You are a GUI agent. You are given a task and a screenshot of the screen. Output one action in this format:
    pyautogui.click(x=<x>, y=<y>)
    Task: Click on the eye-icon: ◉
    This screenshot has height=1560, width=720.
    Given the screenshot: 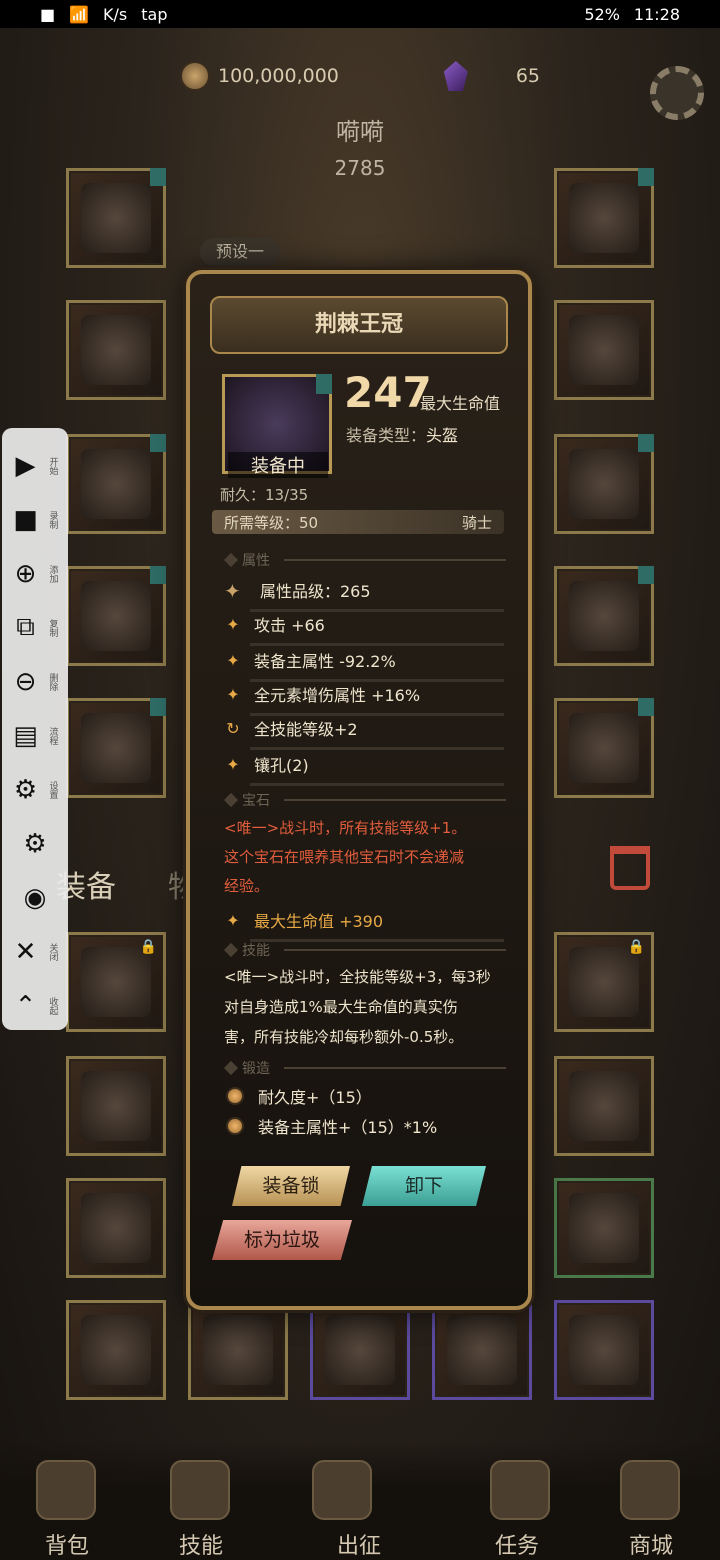 What is the action you would take?
    pyautogui.click(x=35, y=898)
    